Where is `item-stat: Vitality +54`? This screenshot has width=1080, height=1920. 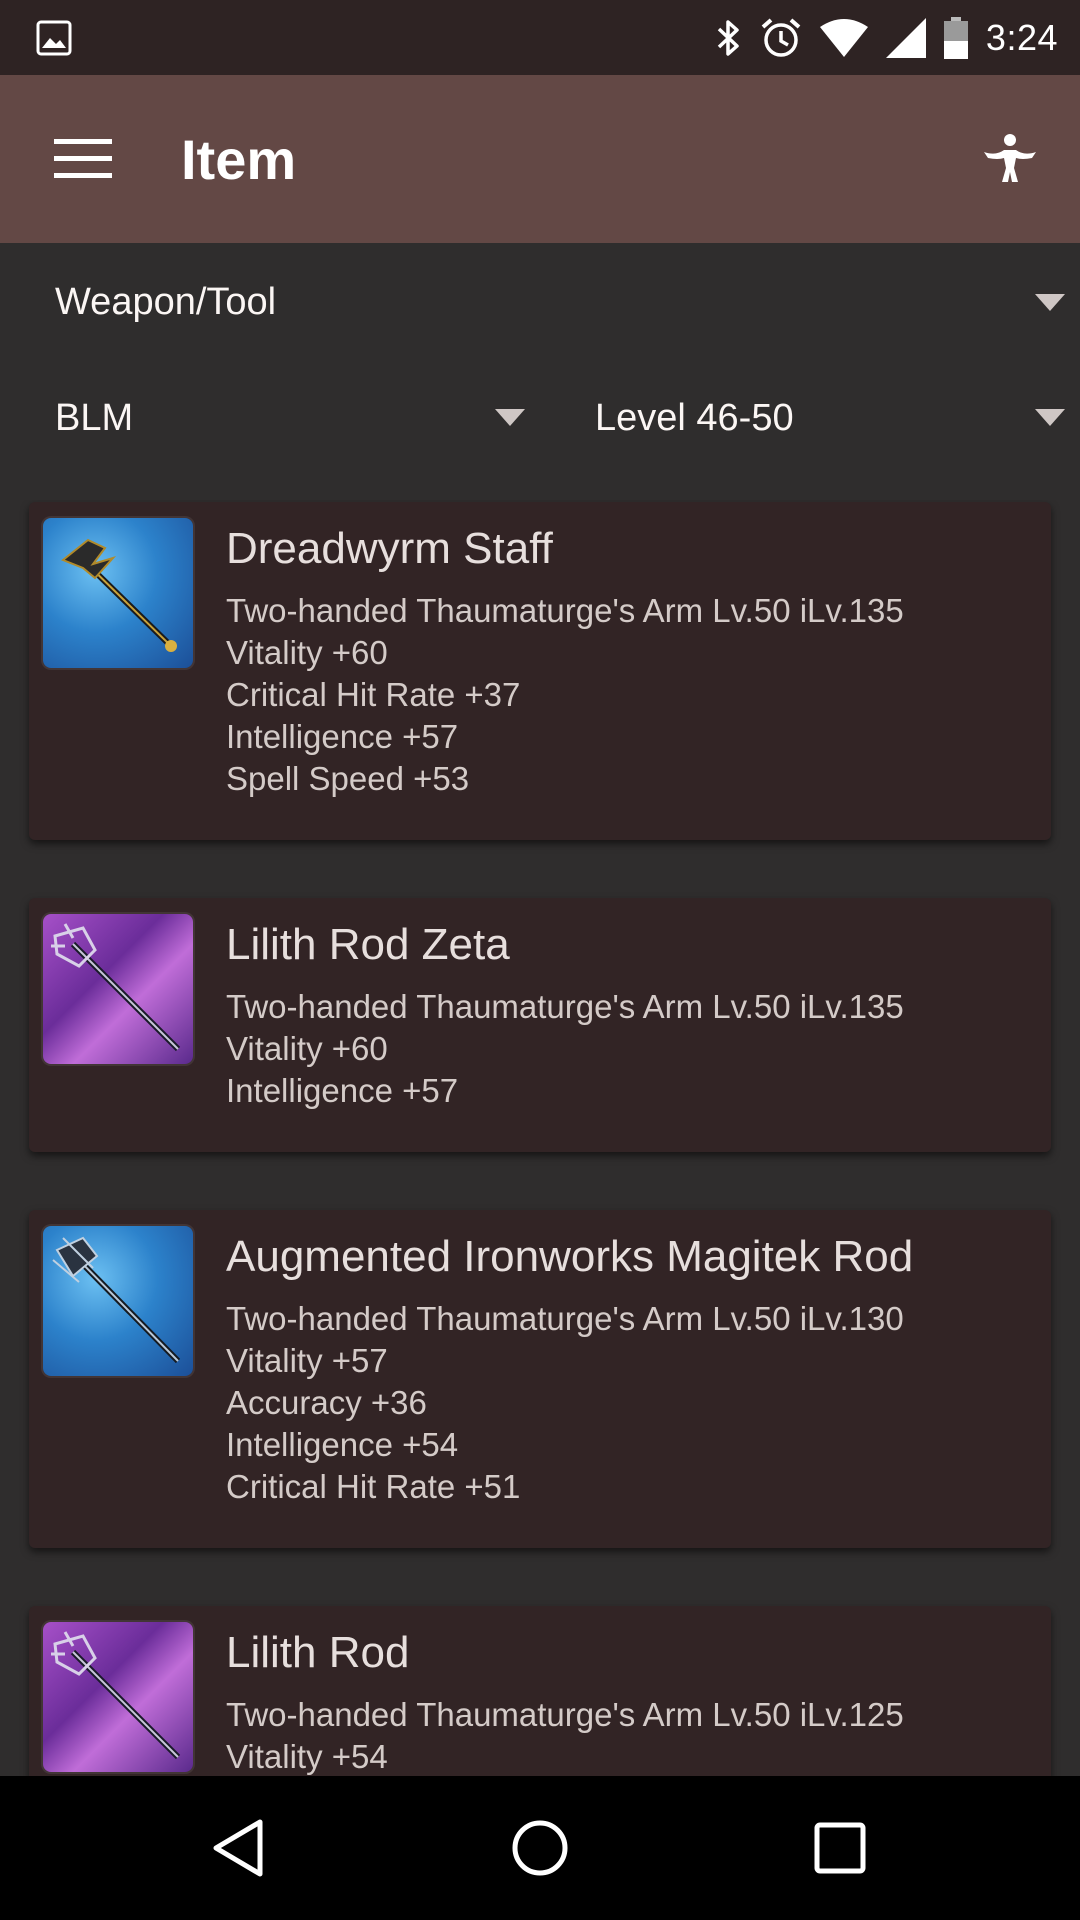 item-stat: Vitality +54 is located at coordinates (307, 1756).